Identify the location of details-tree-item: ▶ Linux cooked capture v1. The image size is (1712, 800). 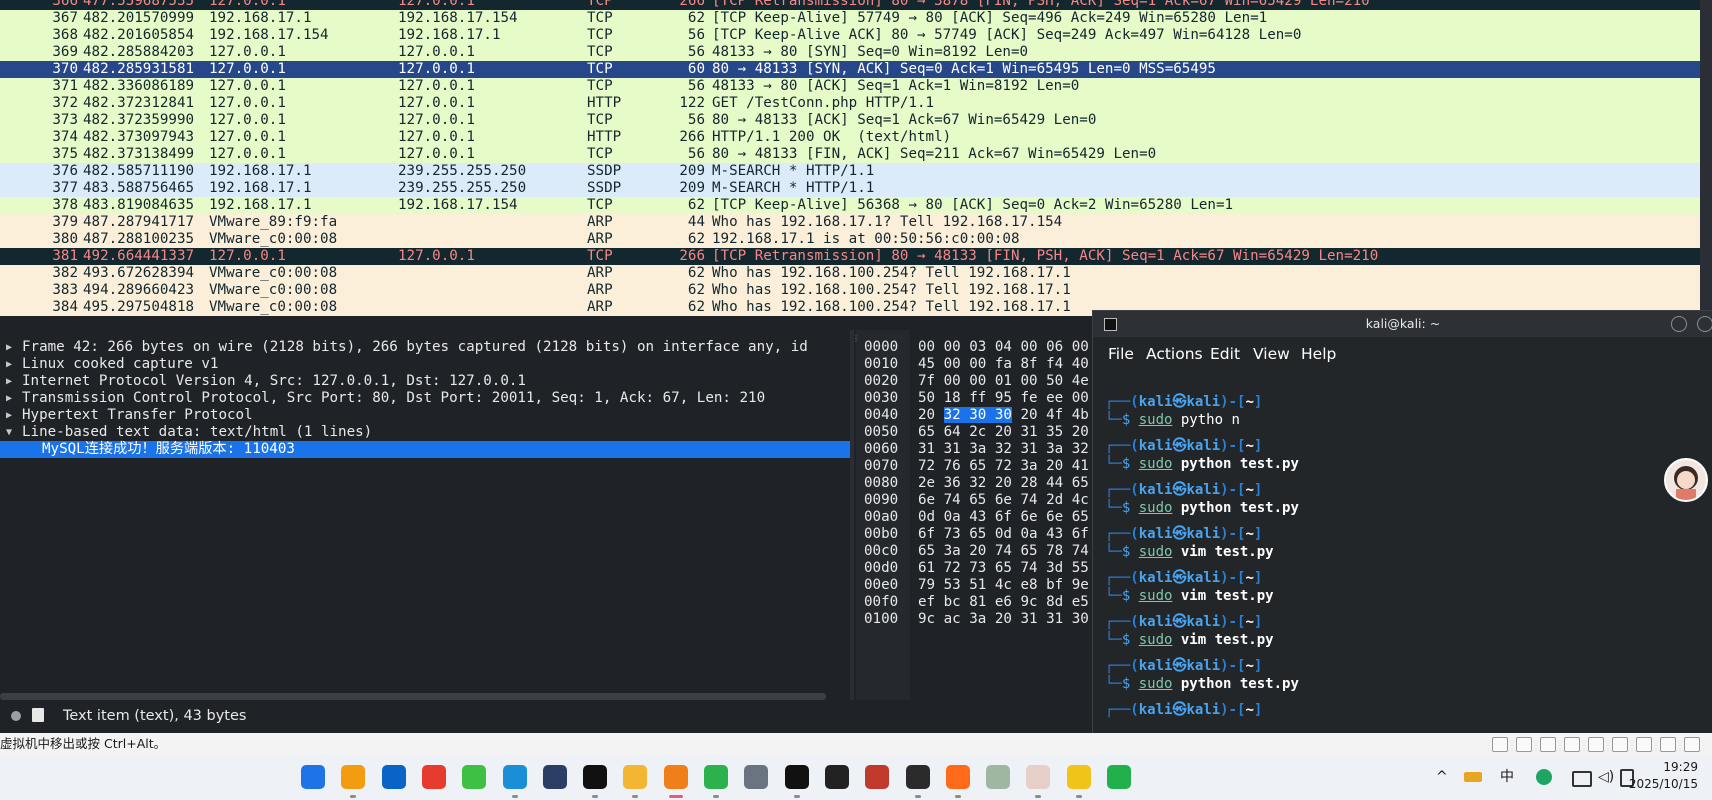
(425, 364).